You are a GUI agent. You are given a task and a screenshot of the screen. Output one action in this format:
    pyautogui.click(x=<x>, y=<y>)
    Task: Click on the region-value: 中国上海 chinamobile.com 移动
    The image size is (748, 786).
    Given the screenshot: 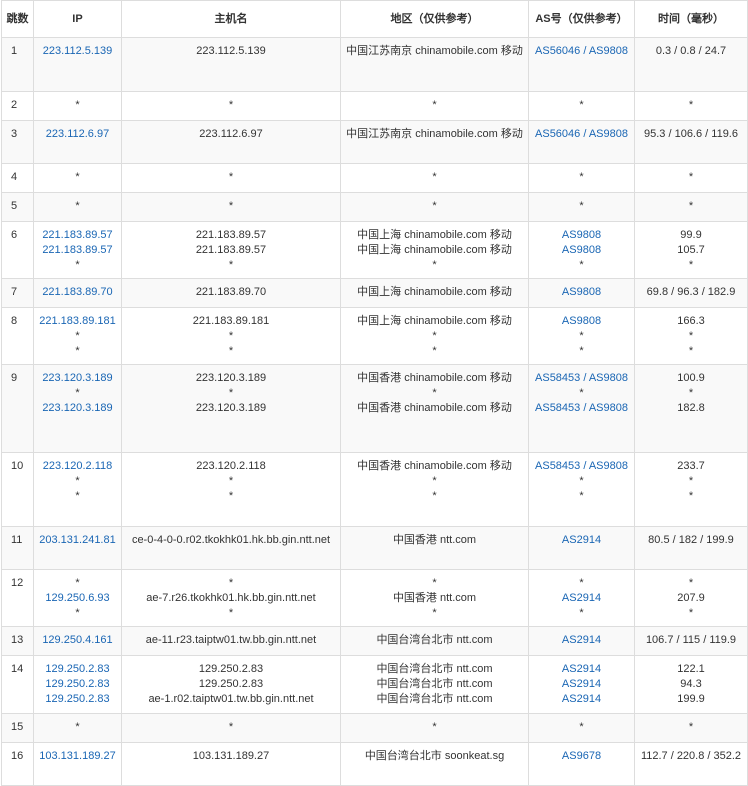 What is the action you would take?
    pyautogui.click(x=434, y=321)
    